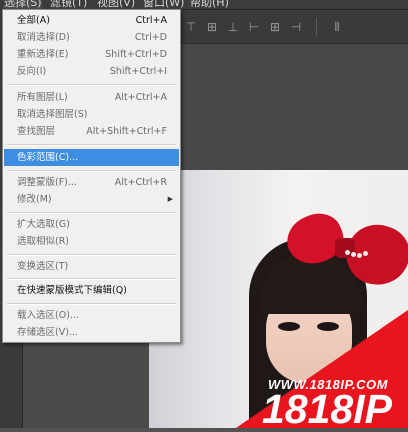 The image size is (408, 432). Describe the element at coordinates (91, 199) in the screenshot. I see `menu-item-modify: 修改(M) ▶` at that location.